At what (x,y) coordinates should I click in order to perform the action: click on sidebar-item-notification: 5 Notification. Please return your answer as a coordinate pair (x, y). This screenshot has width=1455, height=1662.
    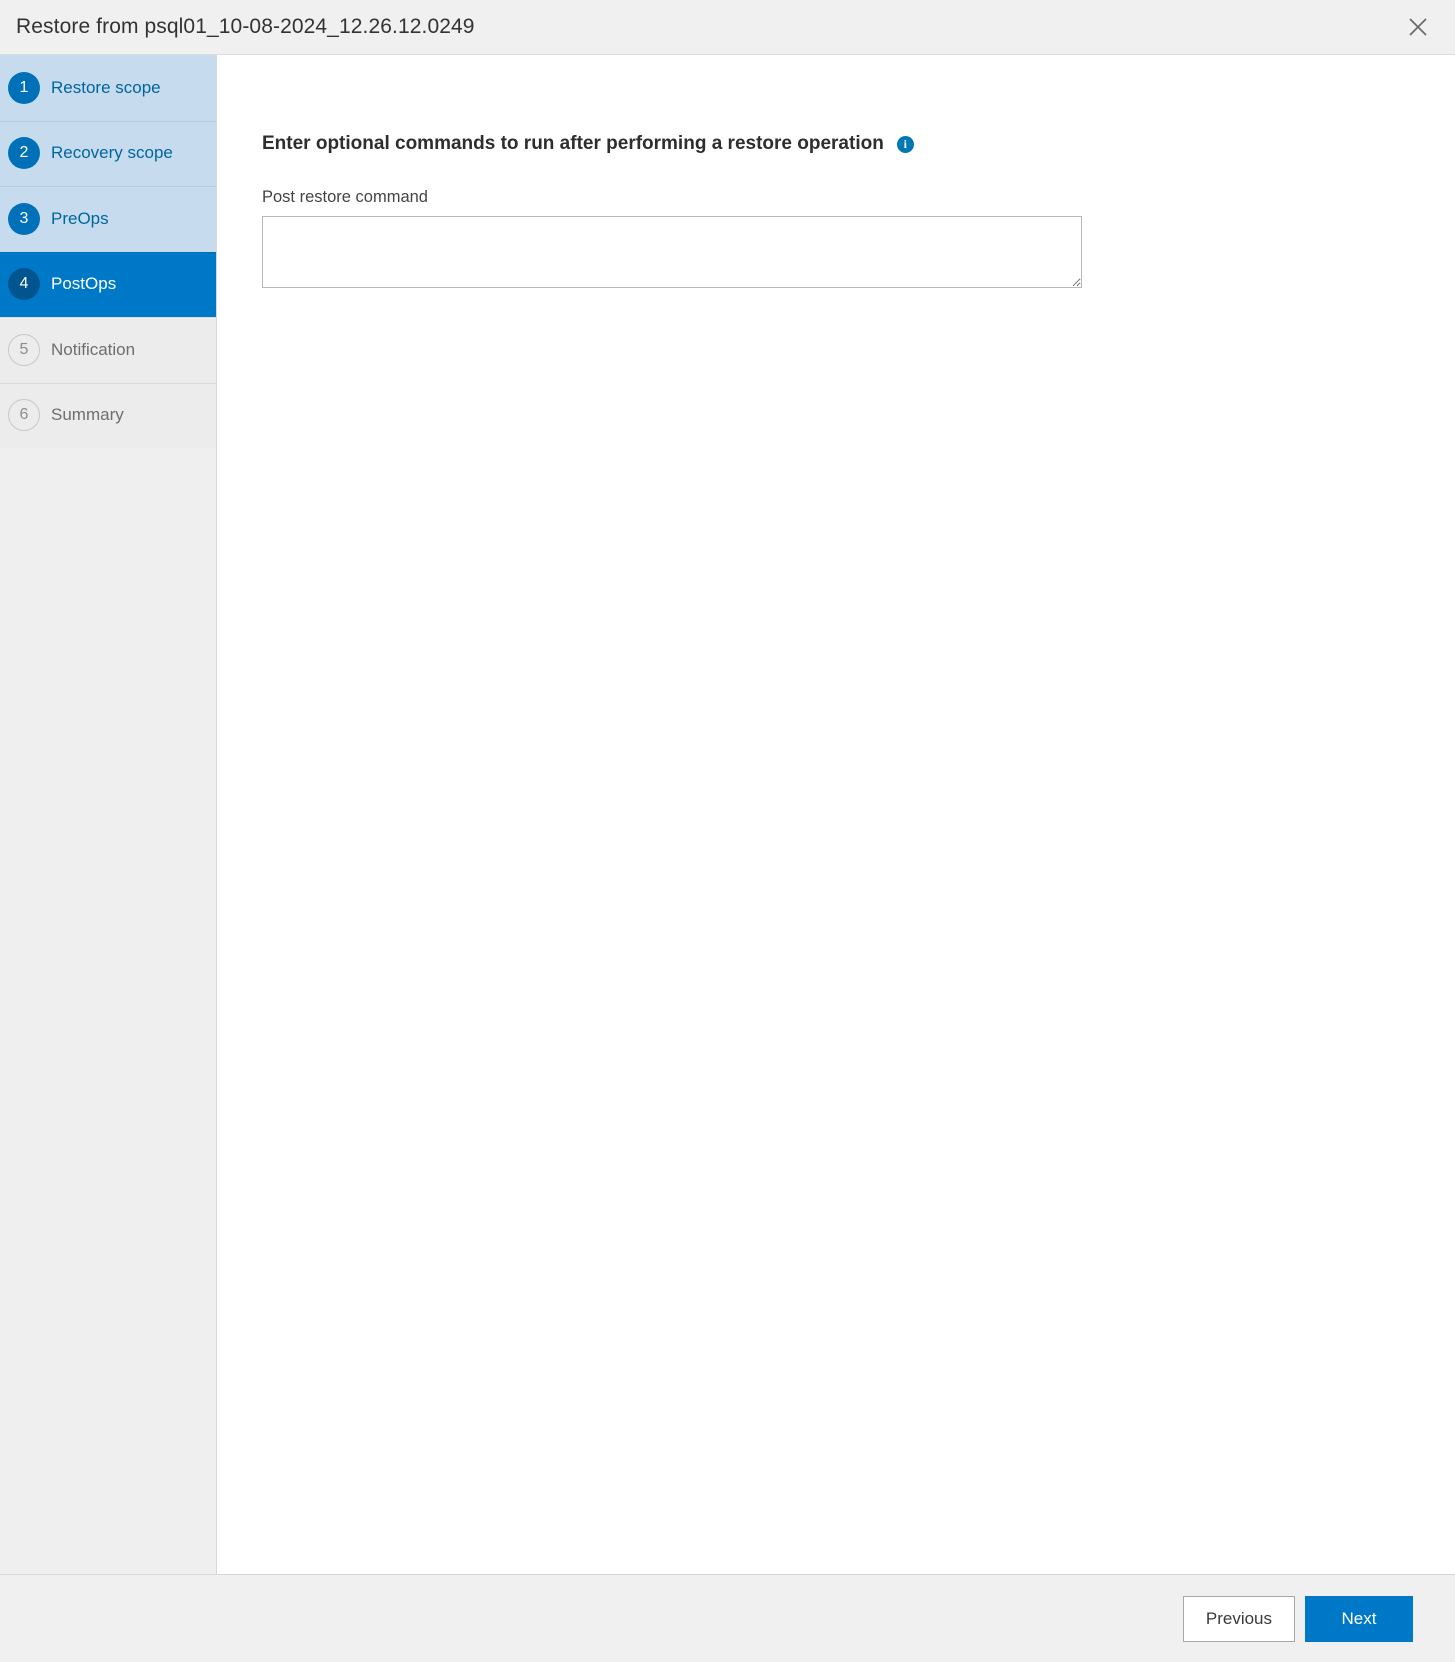
    Looking at the image, I should click on (108, 350).